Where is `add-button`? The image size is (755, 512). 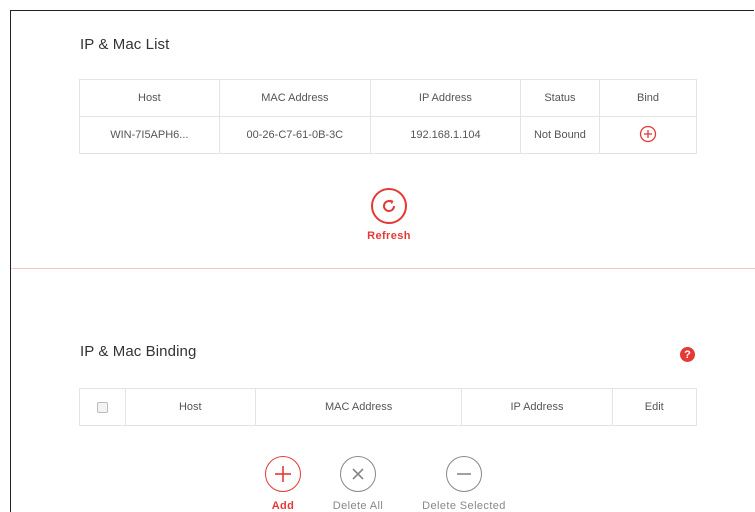
add-button is located at coordinates (283, 474).